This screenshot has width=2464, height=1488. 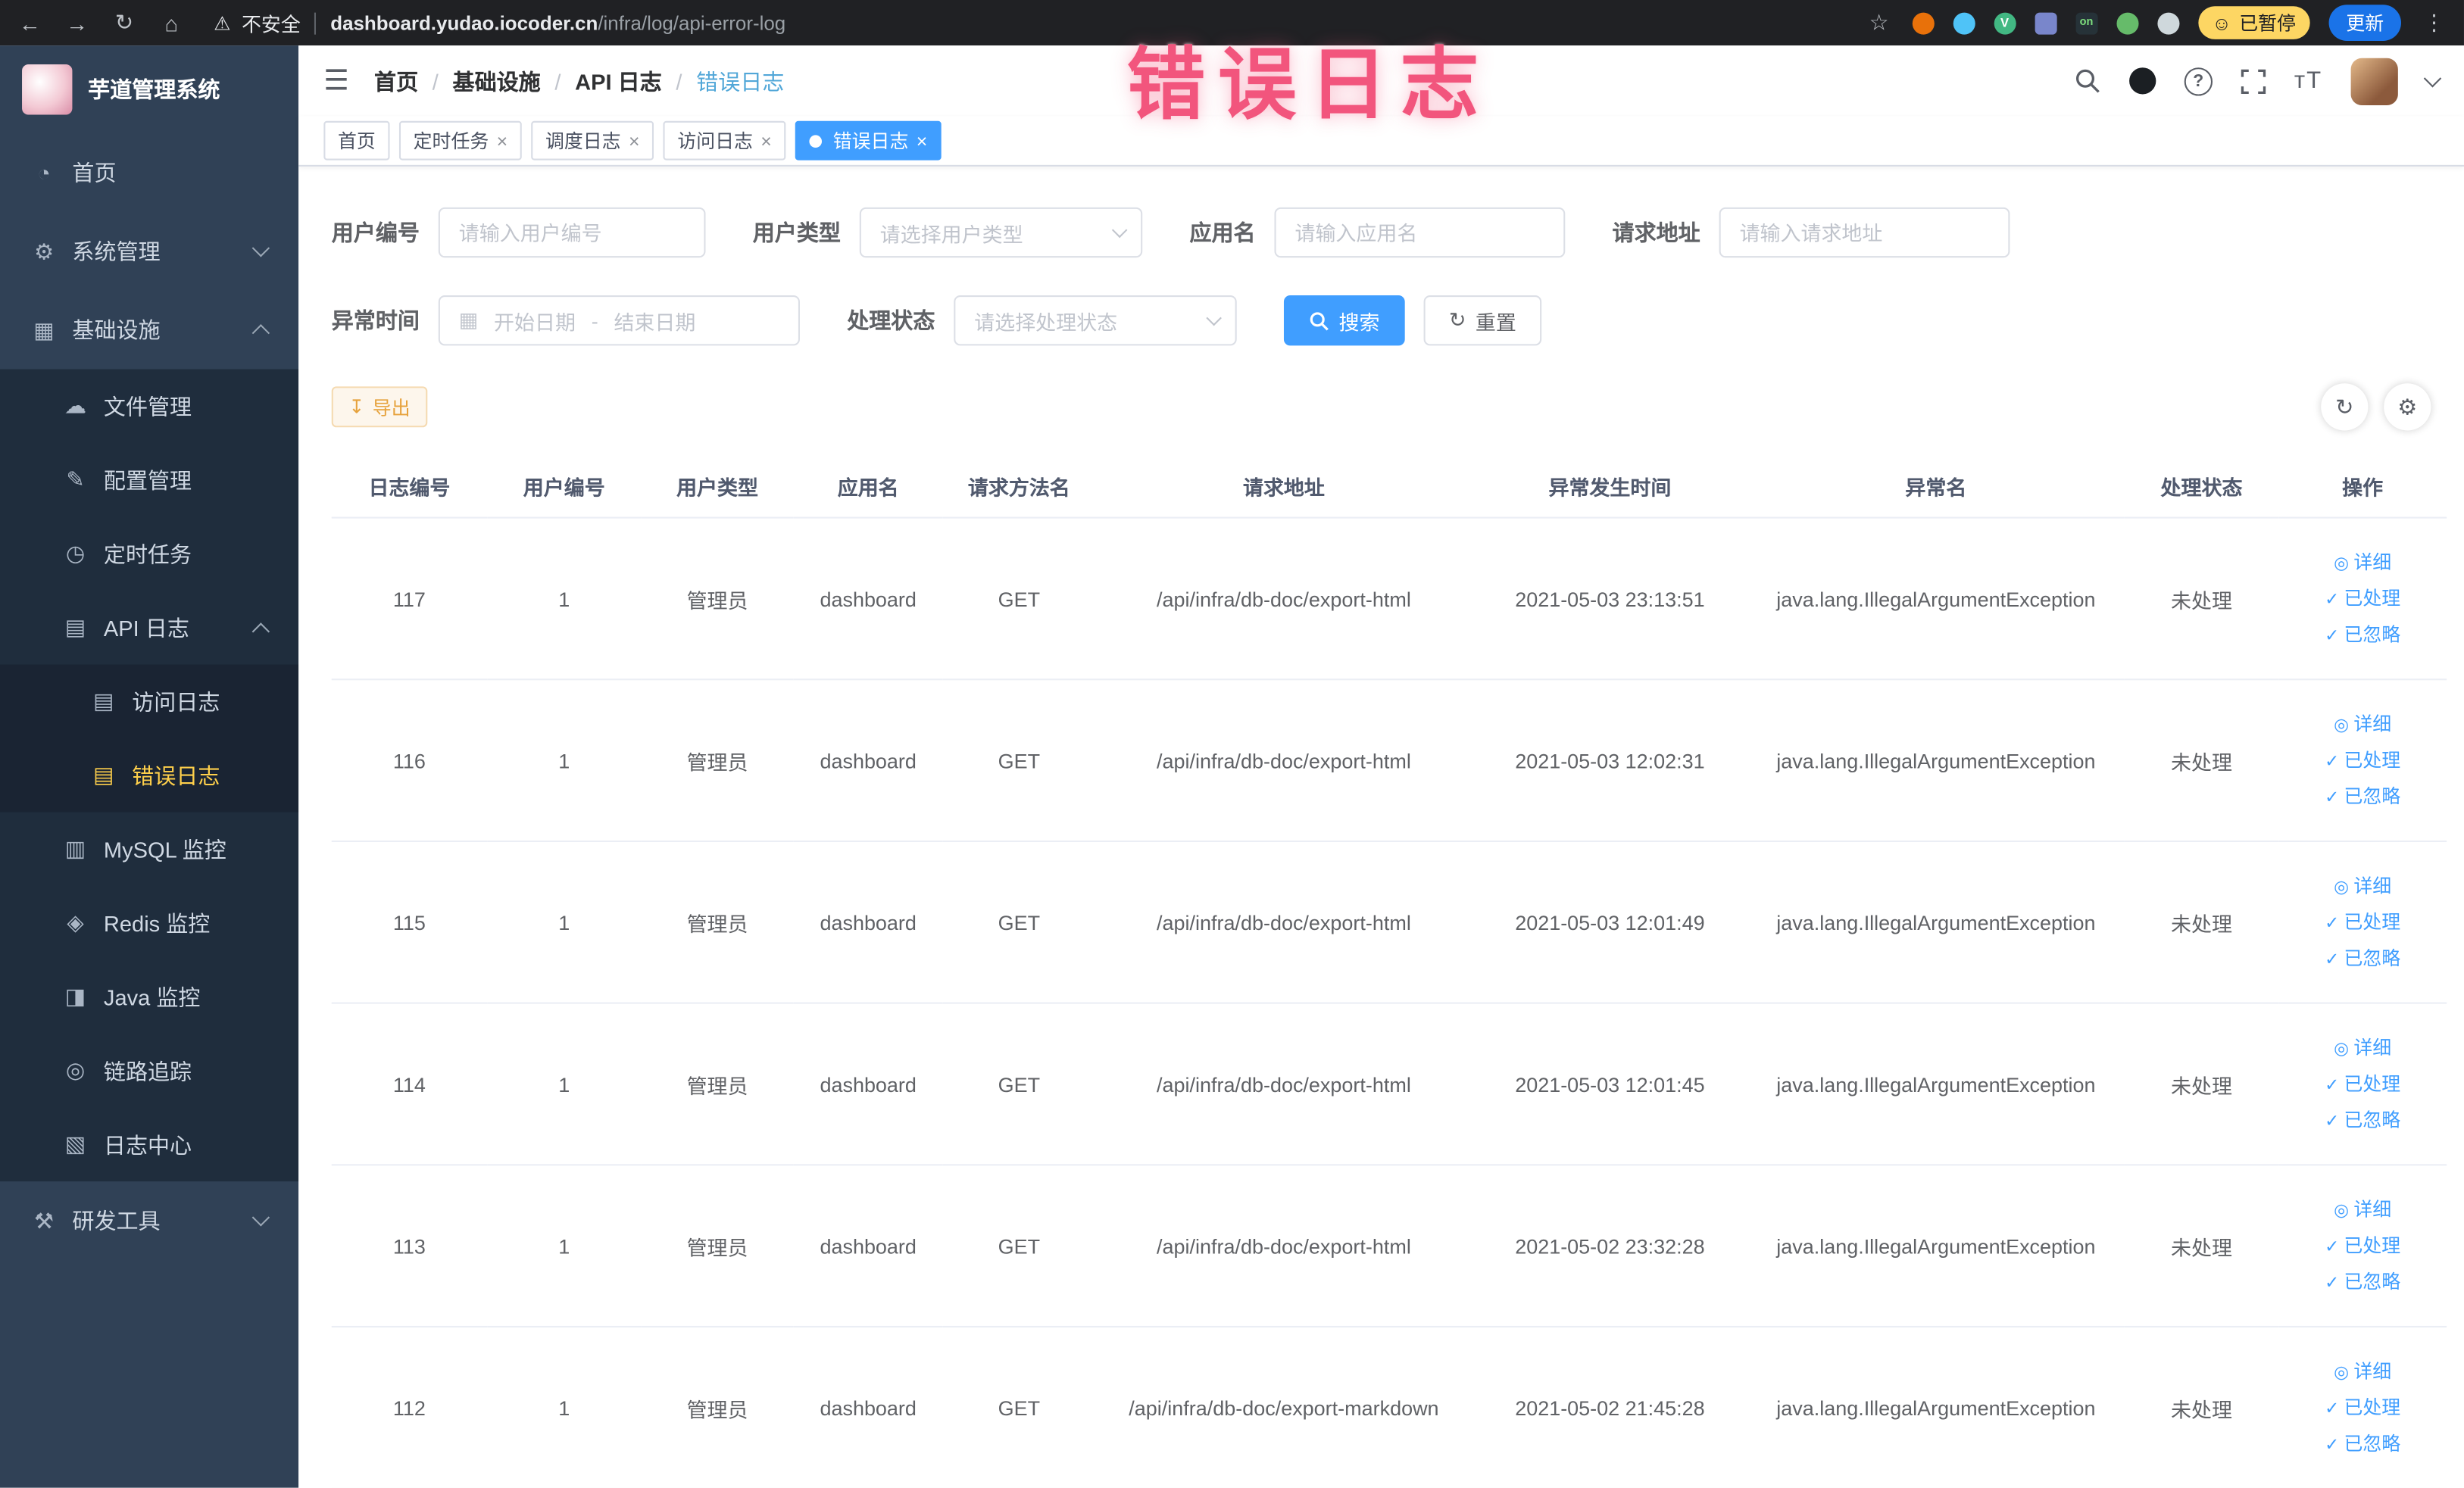 What do you see at coordinates (149, 702) in the screenshot?
I see `sidebar-item-access-log: ▤ 访问日志` at bounding box center [149, 702].